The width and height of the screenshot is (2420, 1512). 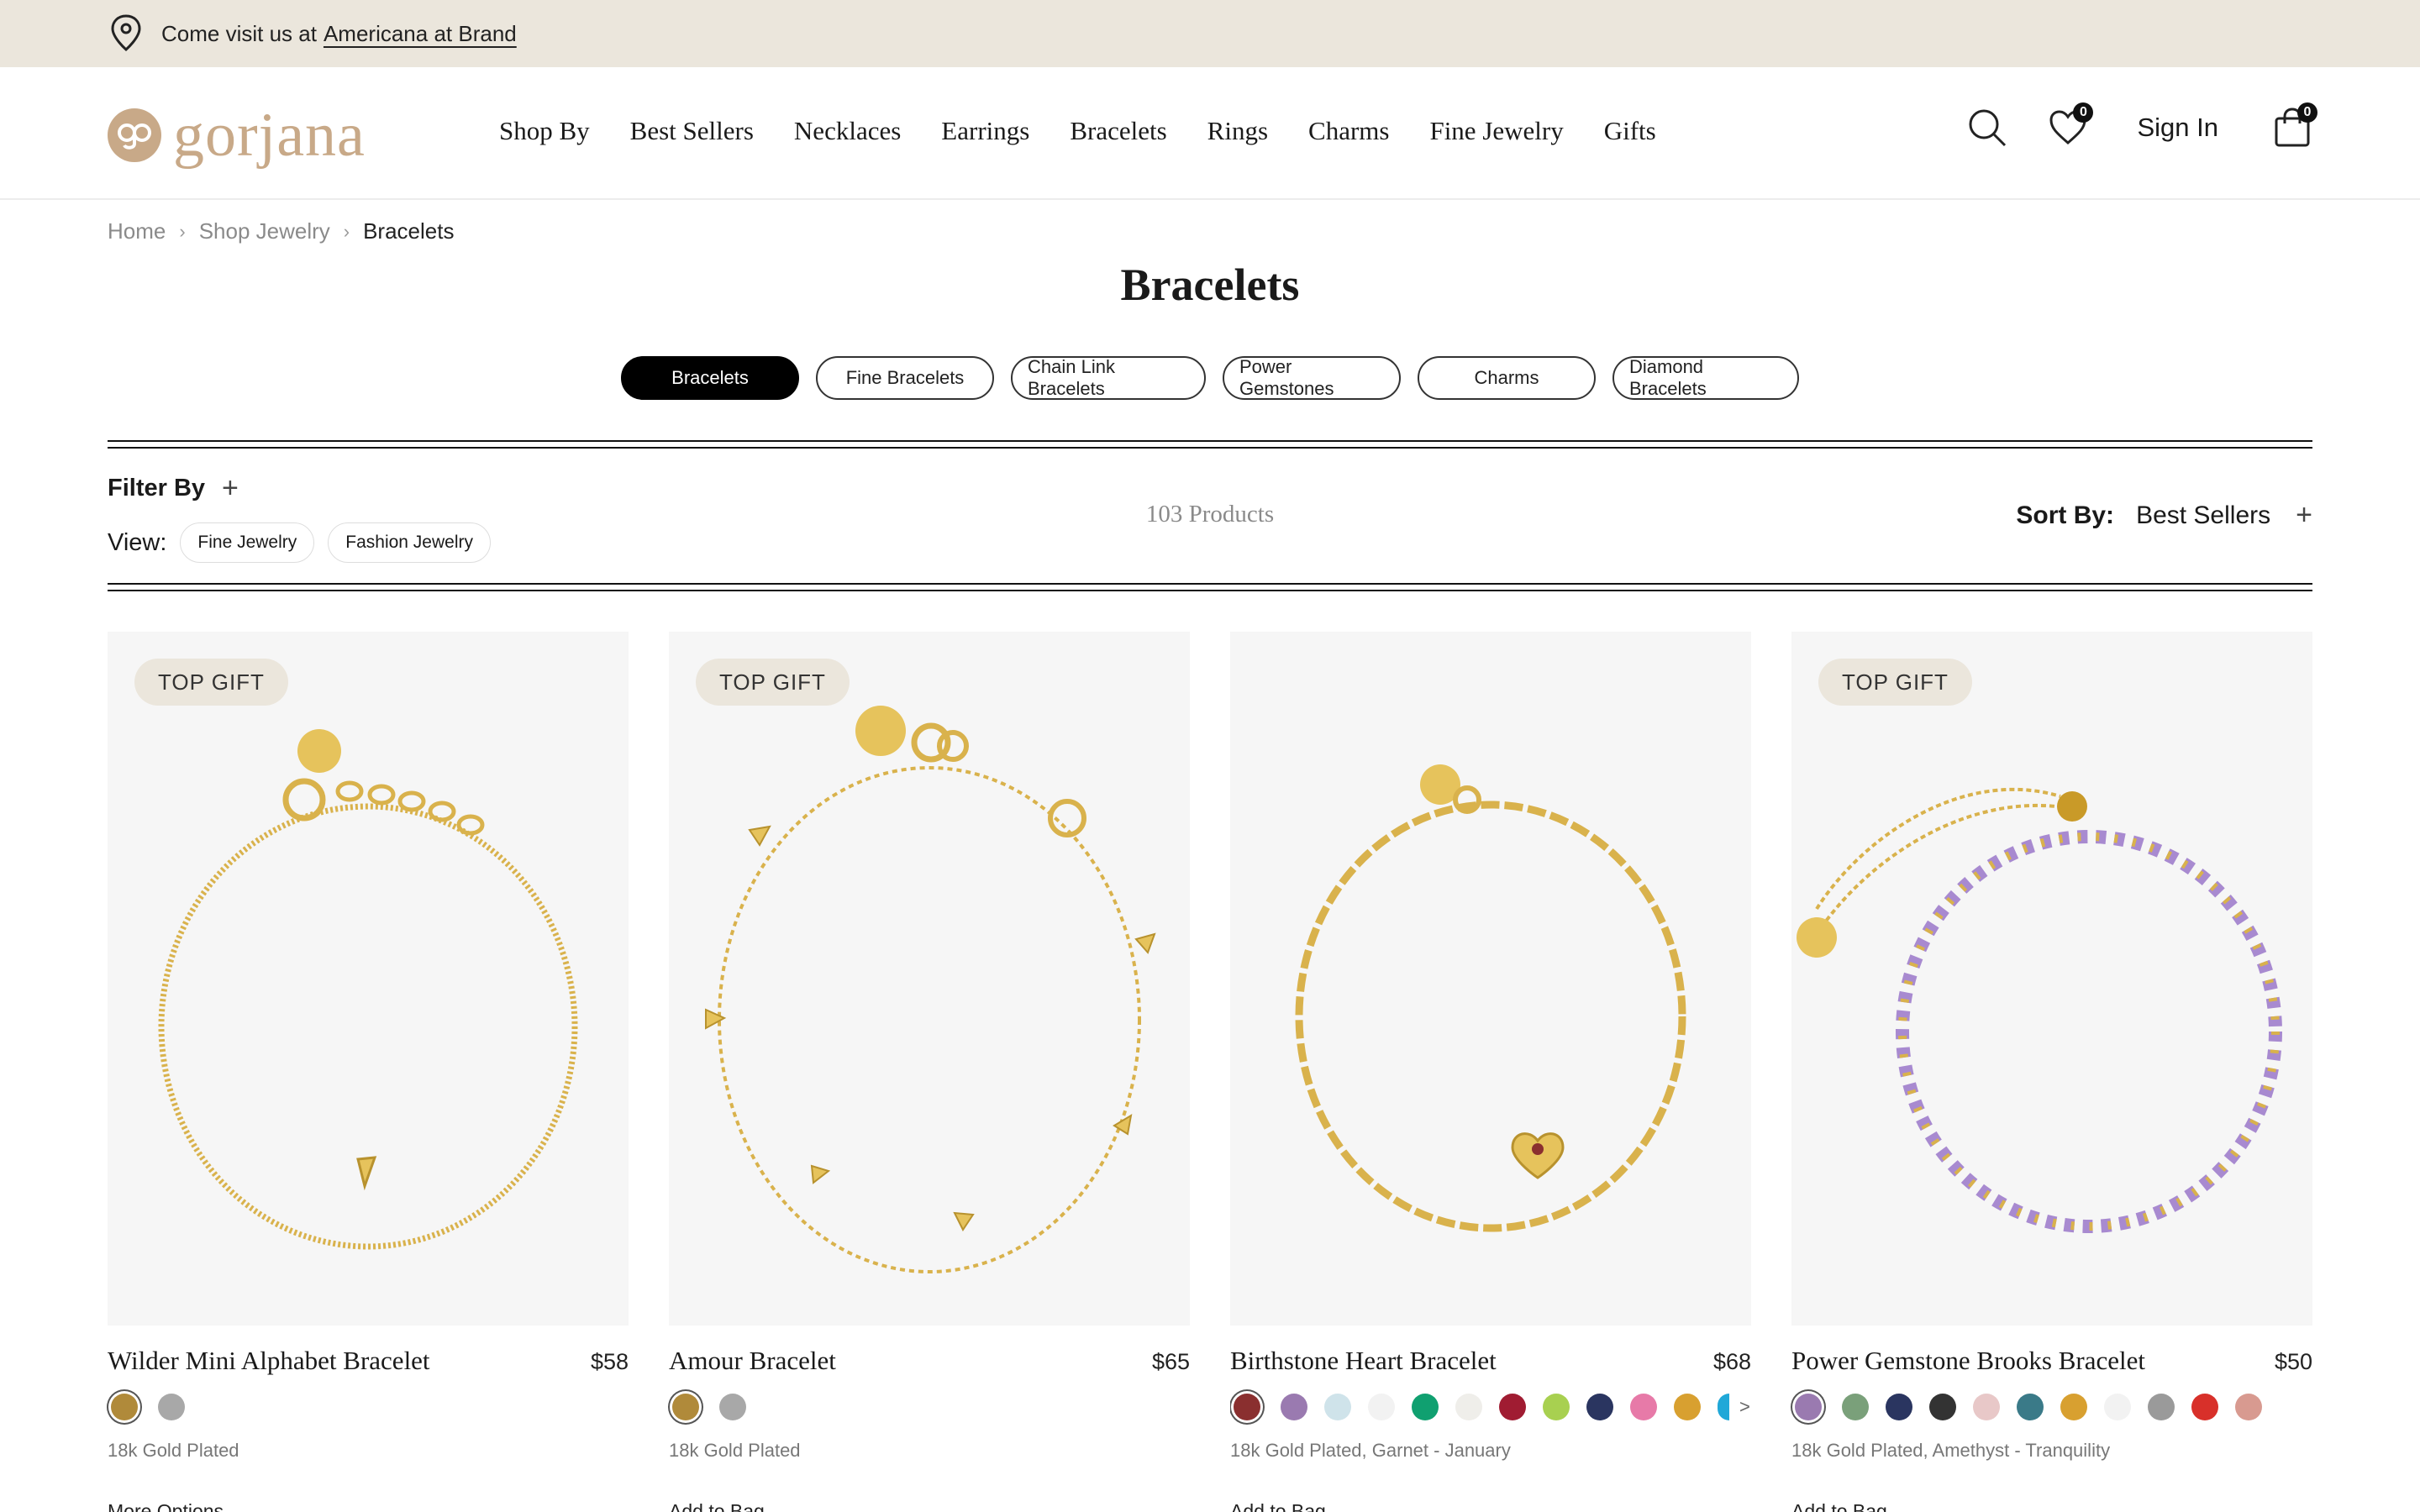 What do you see at coordinates (269, 1361) in the screenshot?
I see `product-name: Wilder Mini Alphabet Bracelet` at bounding box center [269, 1361].